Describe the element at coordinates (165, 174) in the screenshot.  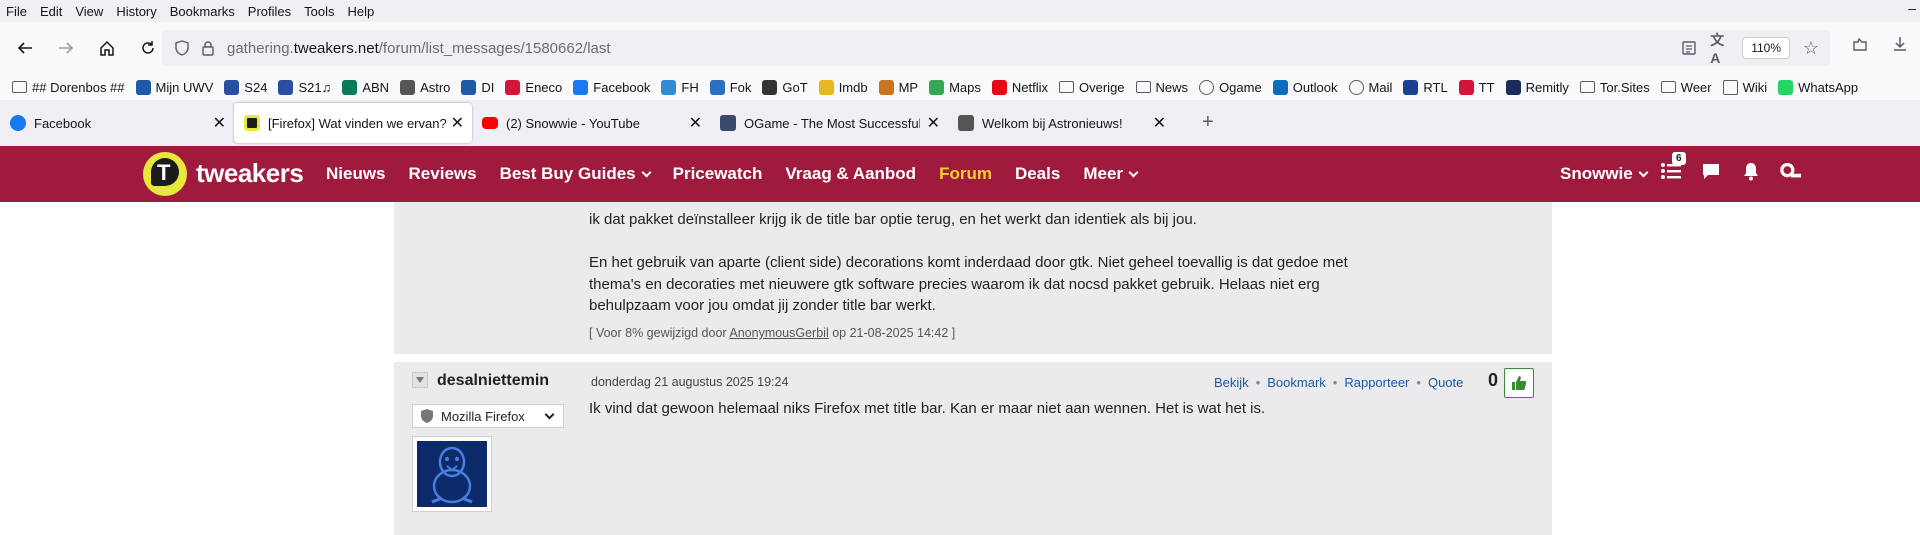
I see `tweakers-logo: T` at that location.